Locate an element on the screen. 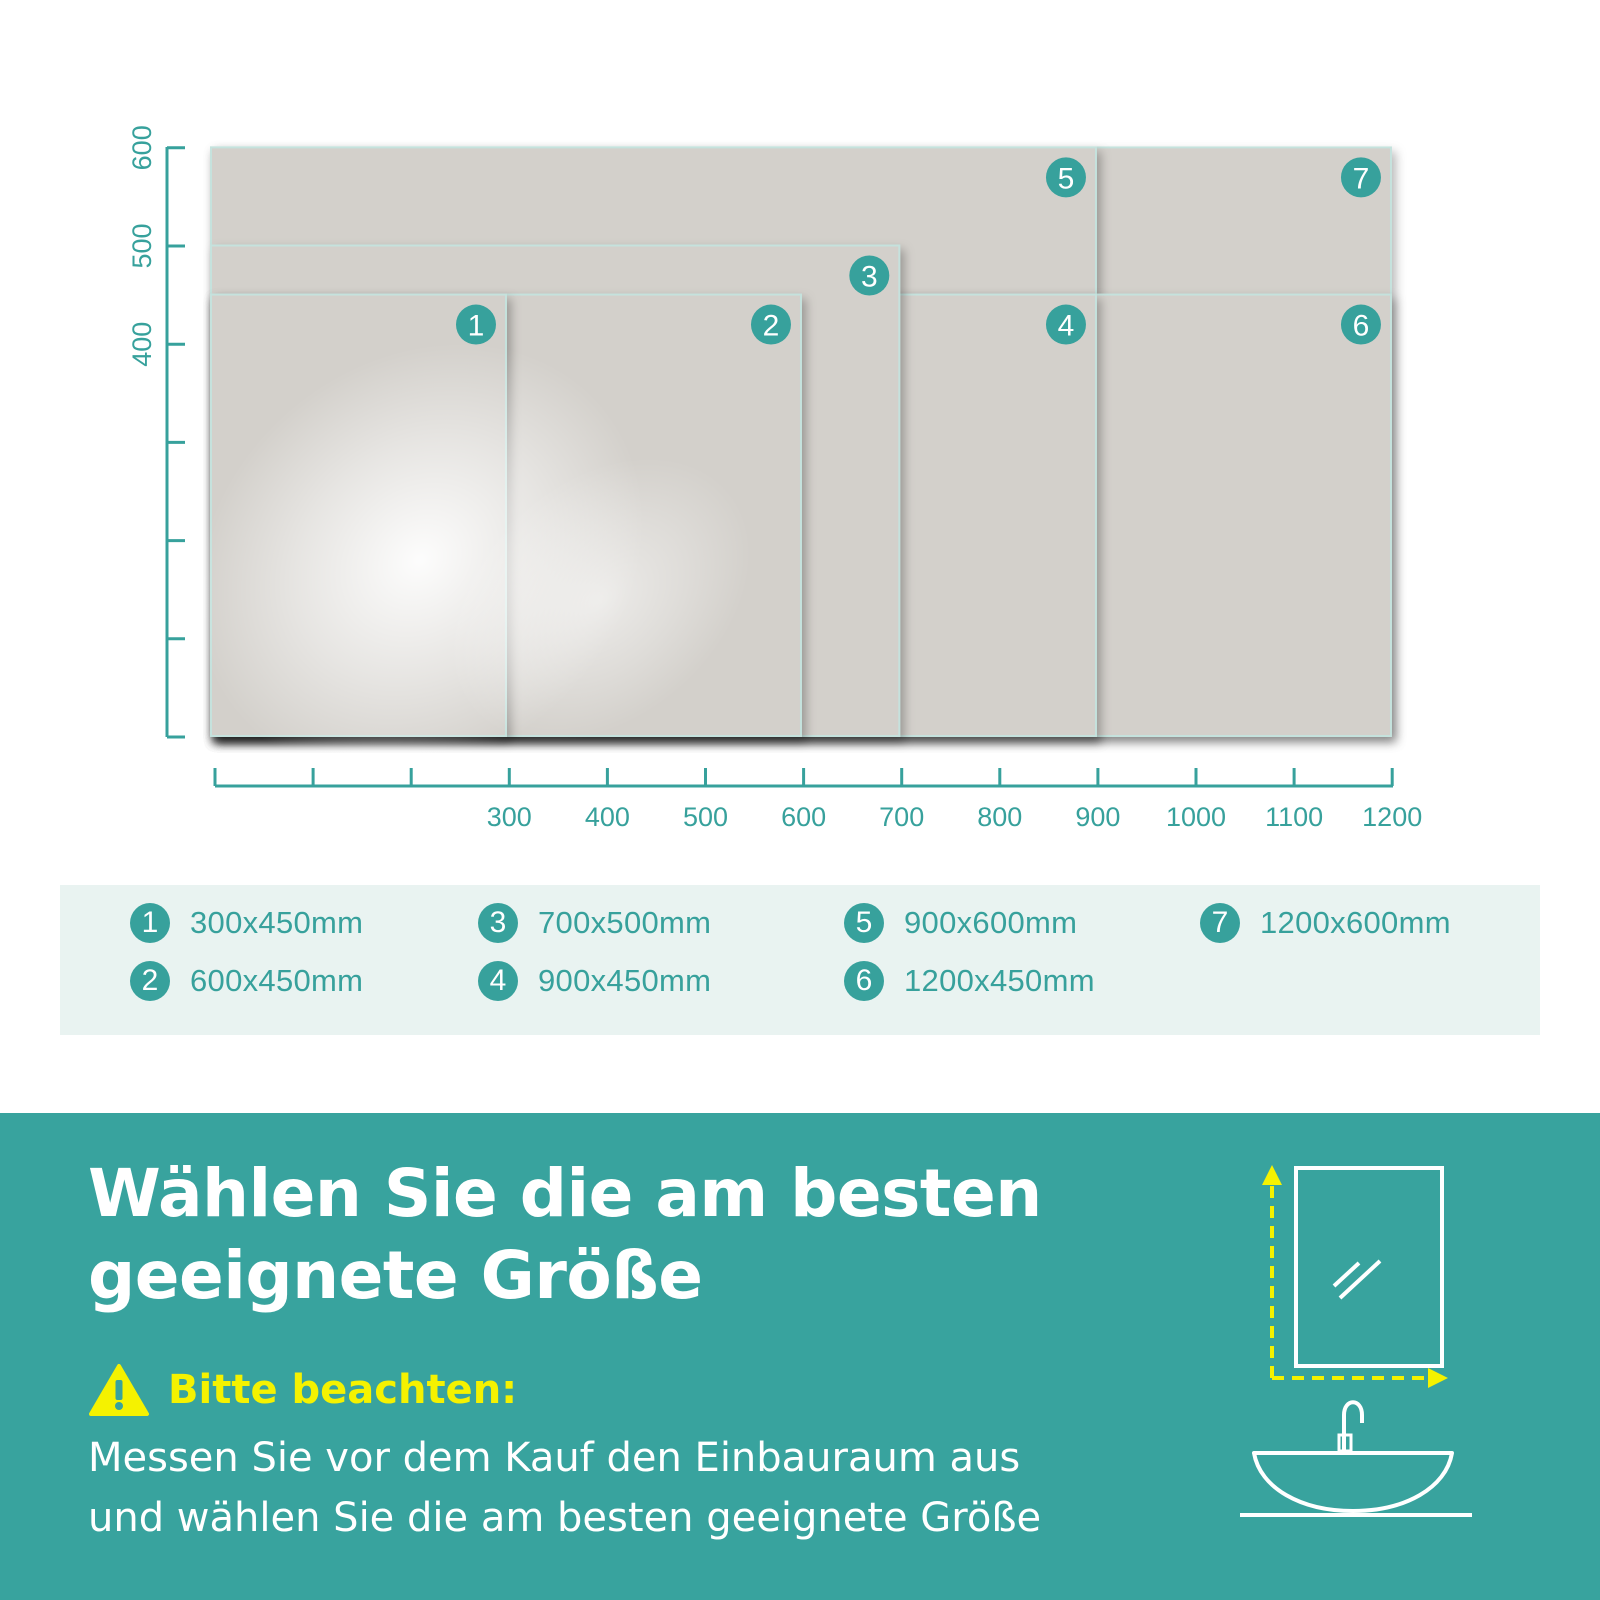 The image size is (1600, 1600). legend-badge: 1 is located at coordinates (150, 923).